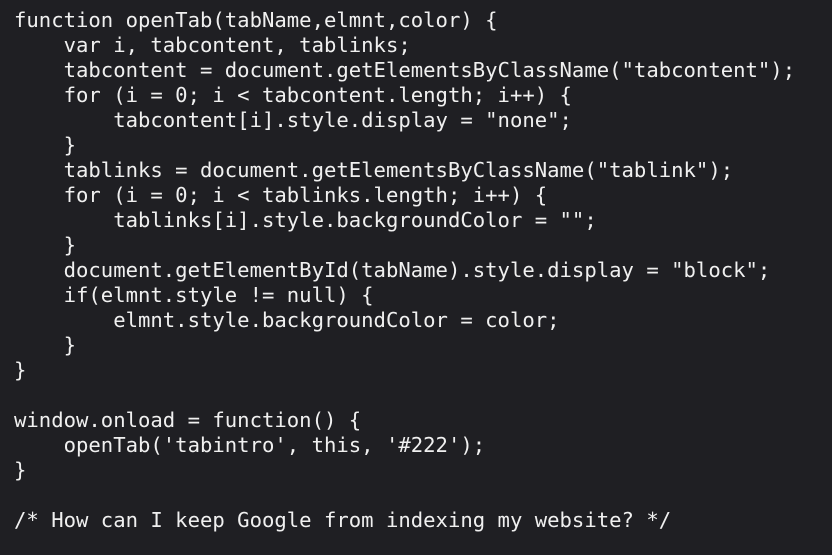 The image size is (832, 555). What do you see at coordinates (212, 45) in the screenshot?
I see `code-line: var i, tabcontent, tablinks;` at bounding box center [212, 45].